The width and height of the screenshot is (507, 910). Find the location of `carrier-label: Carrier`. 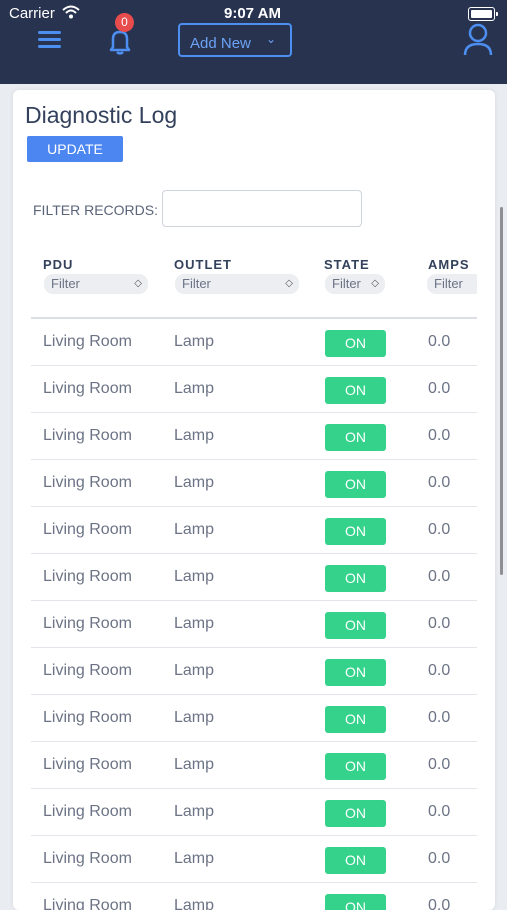

carrier-label: Carrier is located at coordinates (32, 13).